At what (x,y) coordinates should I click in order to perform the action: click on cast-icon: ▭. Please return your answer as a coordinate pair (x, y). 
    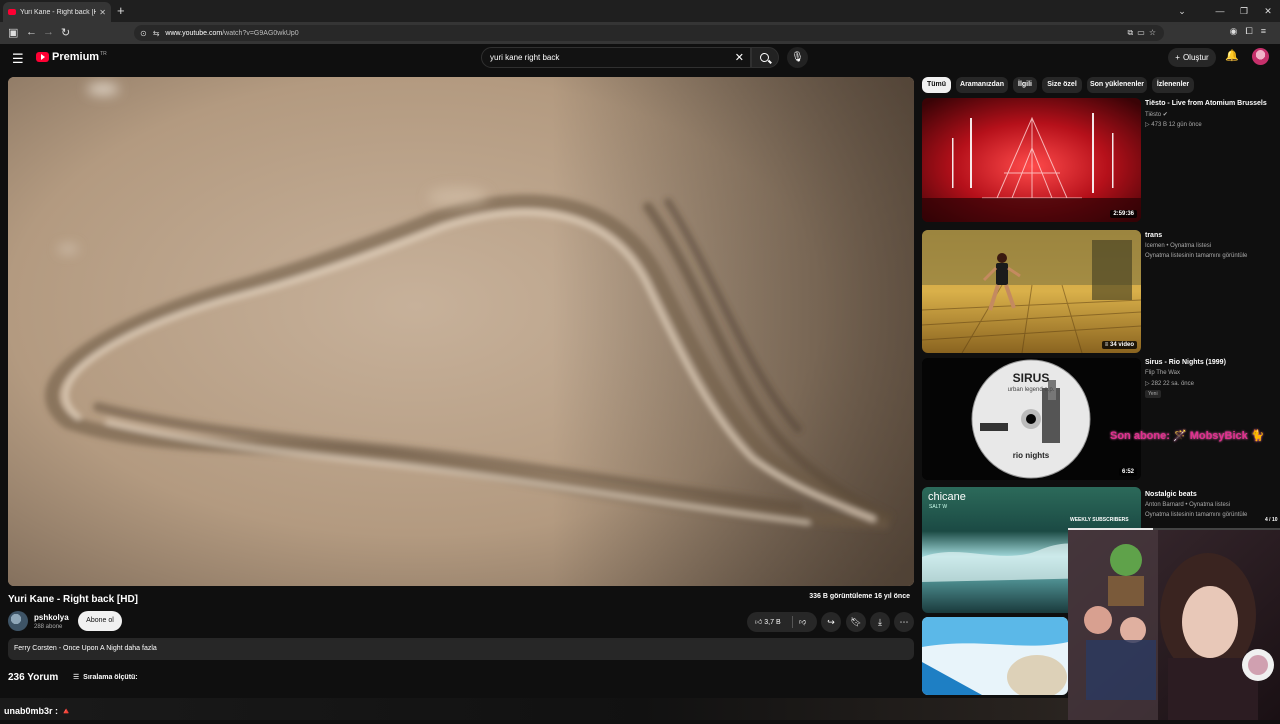
    Looking at the image, I should click on (1143, 32).